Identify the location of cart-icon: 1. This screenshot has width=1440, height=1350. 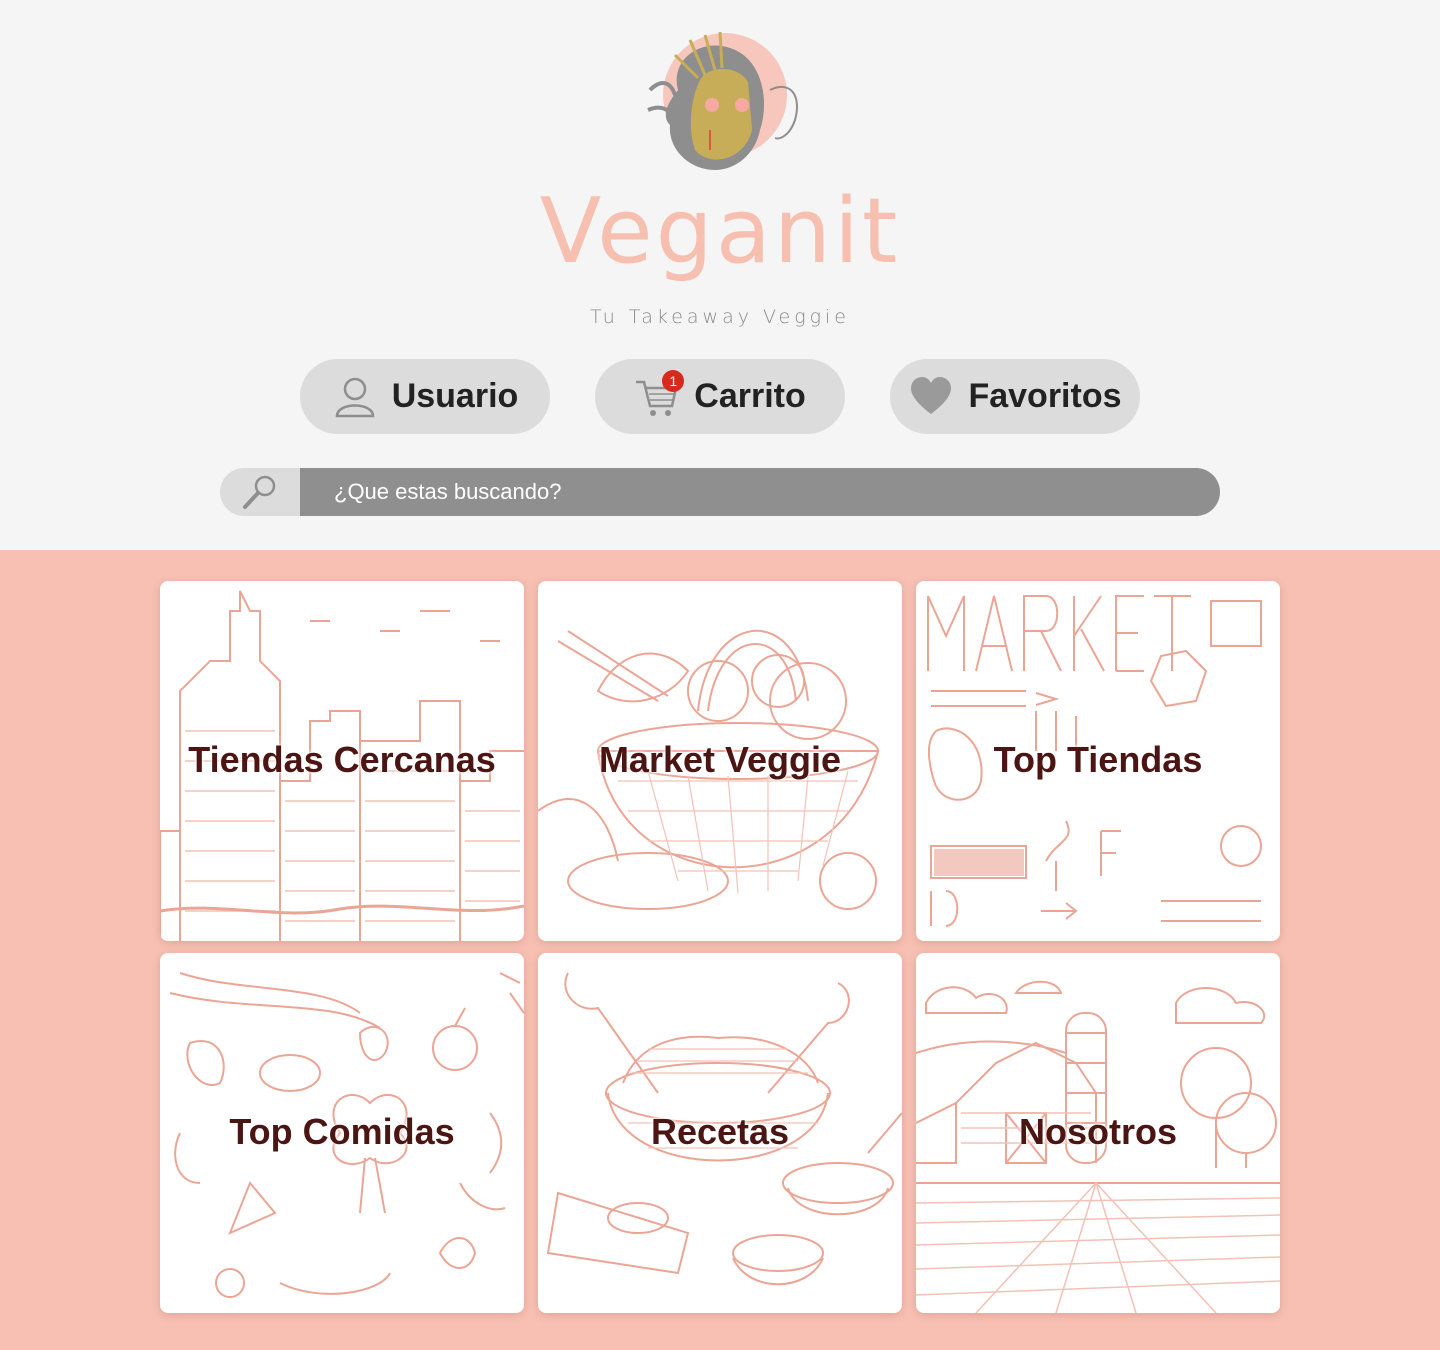
(659, 394).